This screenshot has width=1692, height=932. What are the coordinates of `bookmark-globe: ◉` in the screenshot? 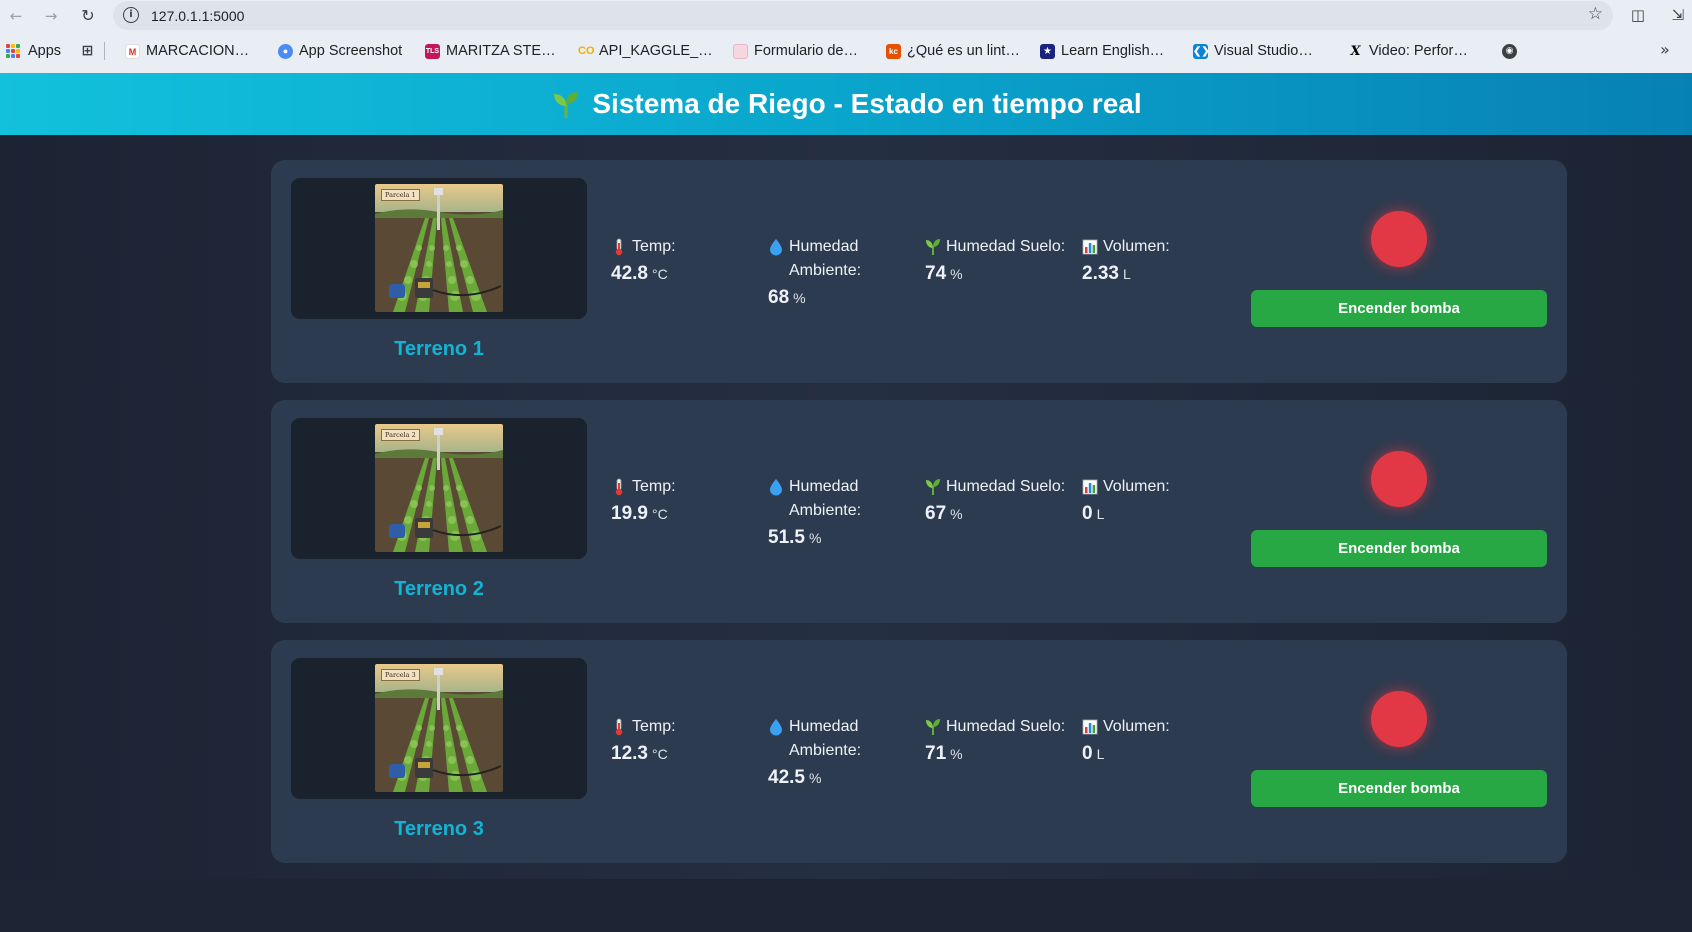 It's located at (1512, 51).